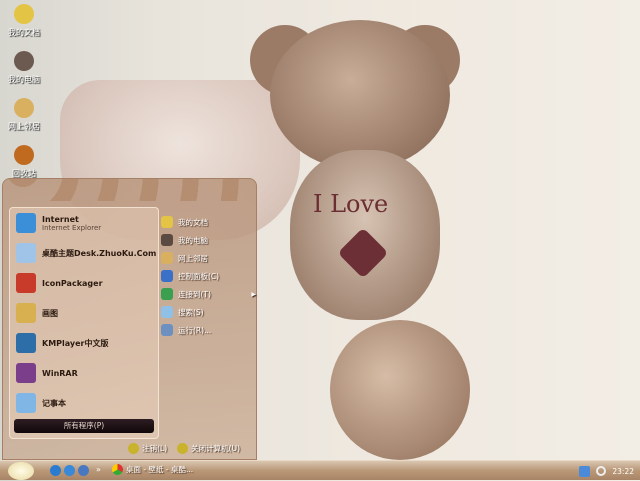  Describe the element at coordinates (585, 471) in the screenshot. I see `network-icon` at that location.